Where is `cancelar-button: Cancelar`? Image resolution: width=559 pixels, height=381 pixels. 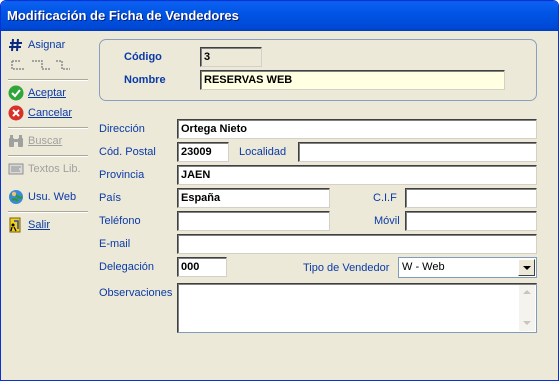 cancelar-button: Cancelar is located at coordinates (48, 113).